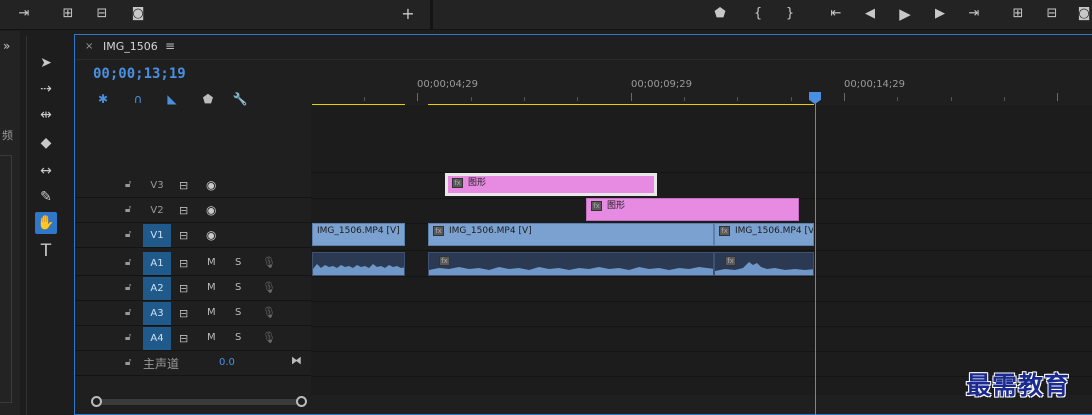  Describe the element at coordinates (6, 46) in the screenshot. I see `expand-panels-icon: »` at that location.